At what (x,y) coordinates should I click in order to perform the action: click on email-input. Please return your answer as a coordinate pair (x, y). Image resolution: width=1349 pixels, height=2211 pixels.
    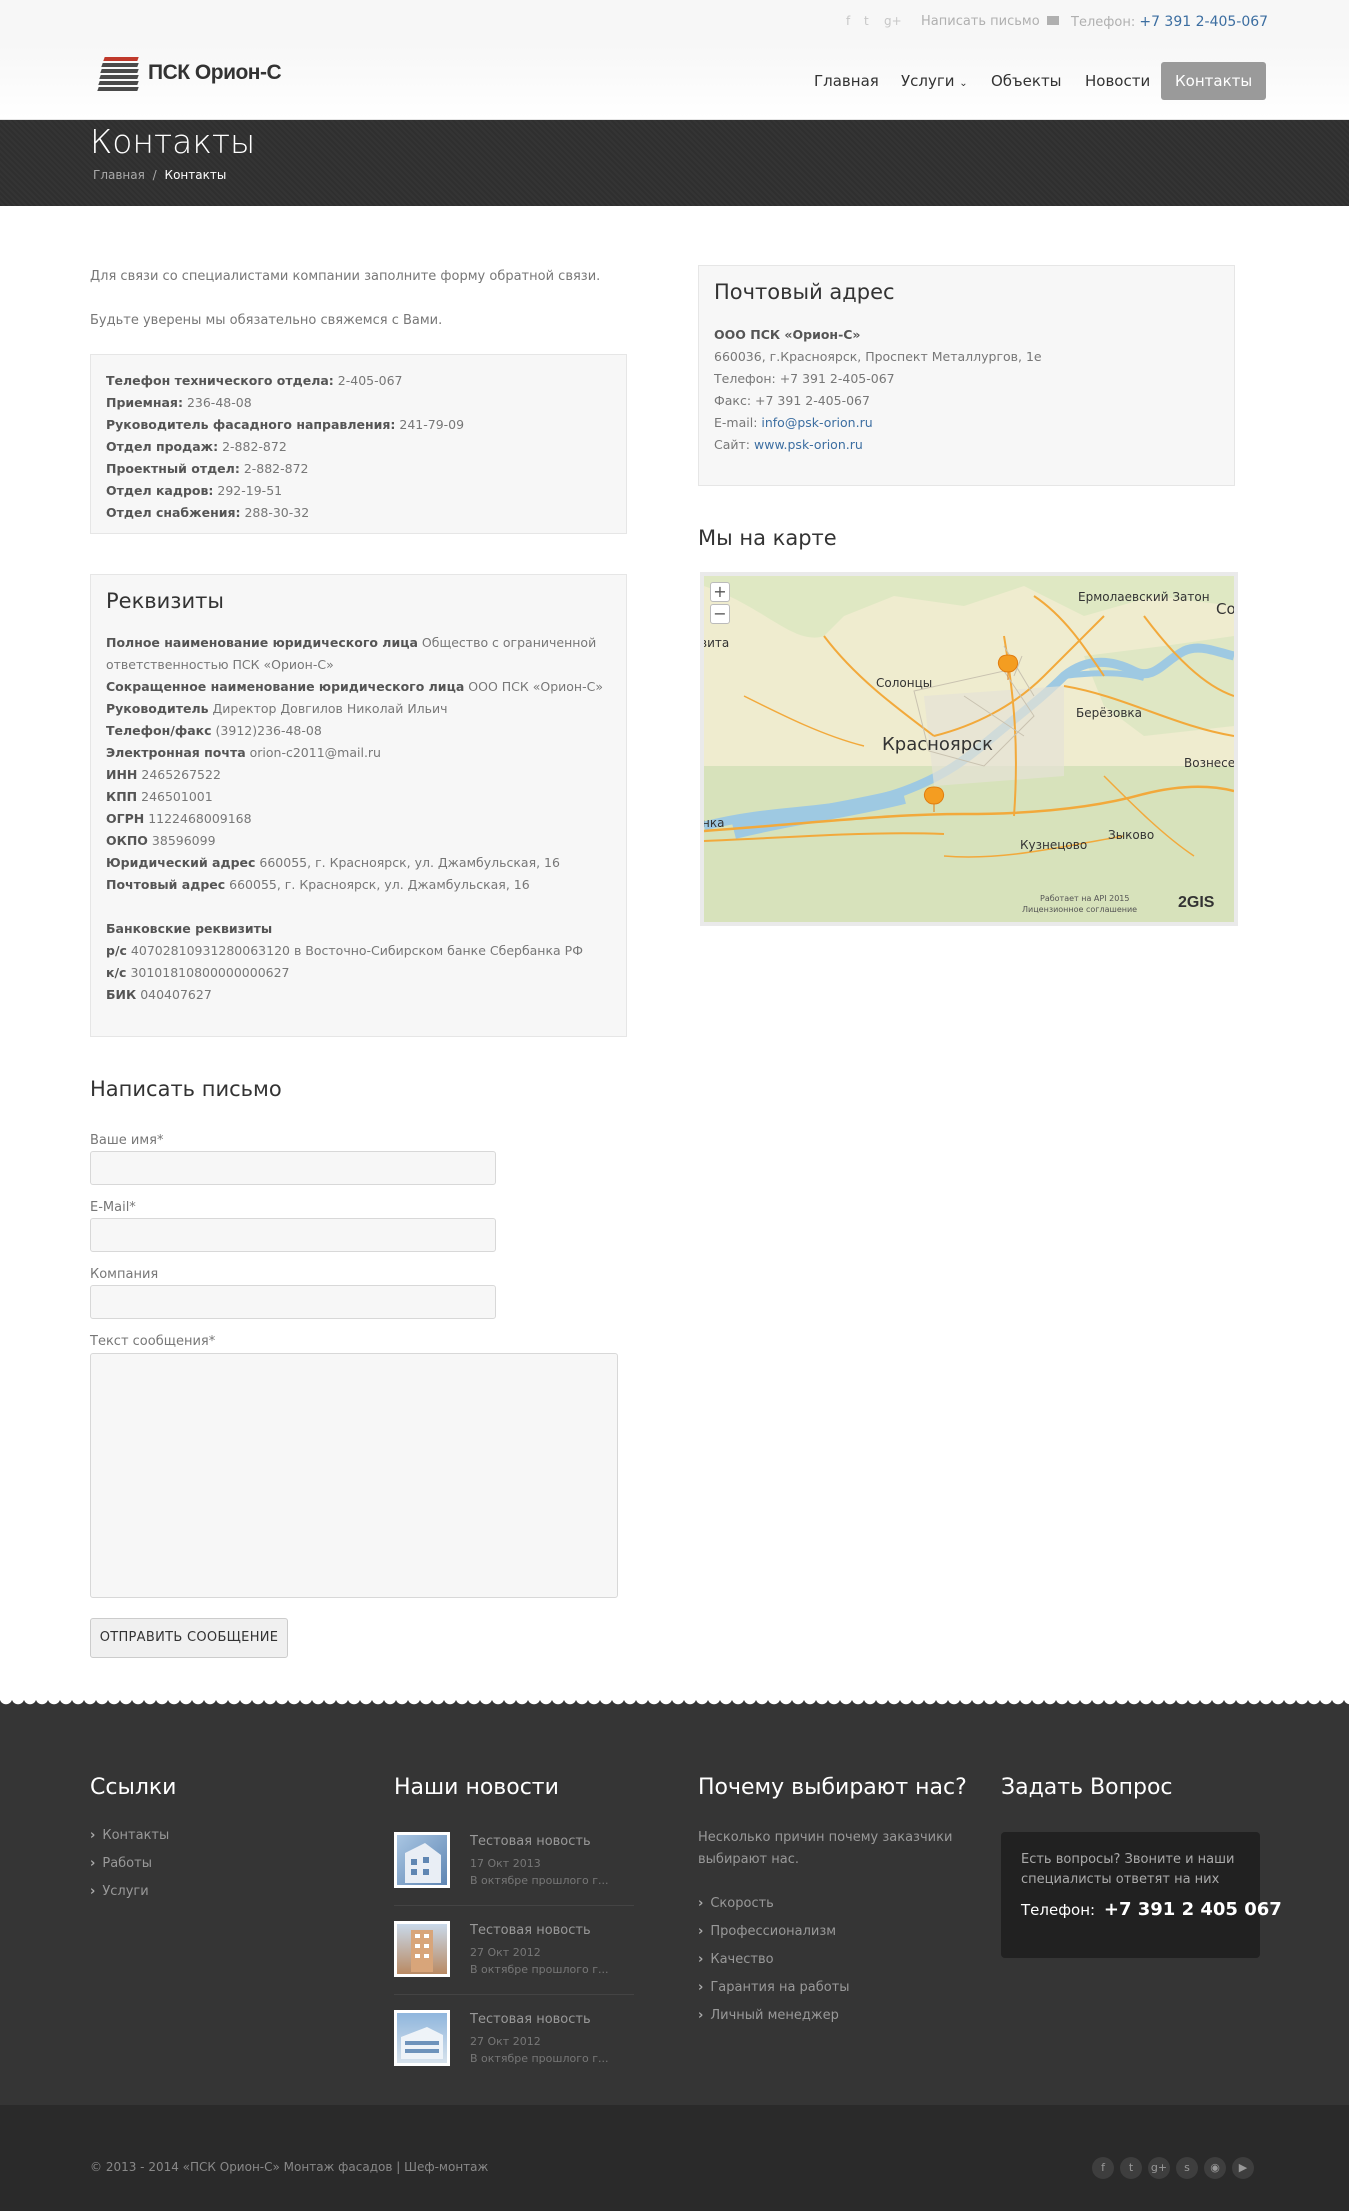
    Looking at the image, I should click on (293, 1235).